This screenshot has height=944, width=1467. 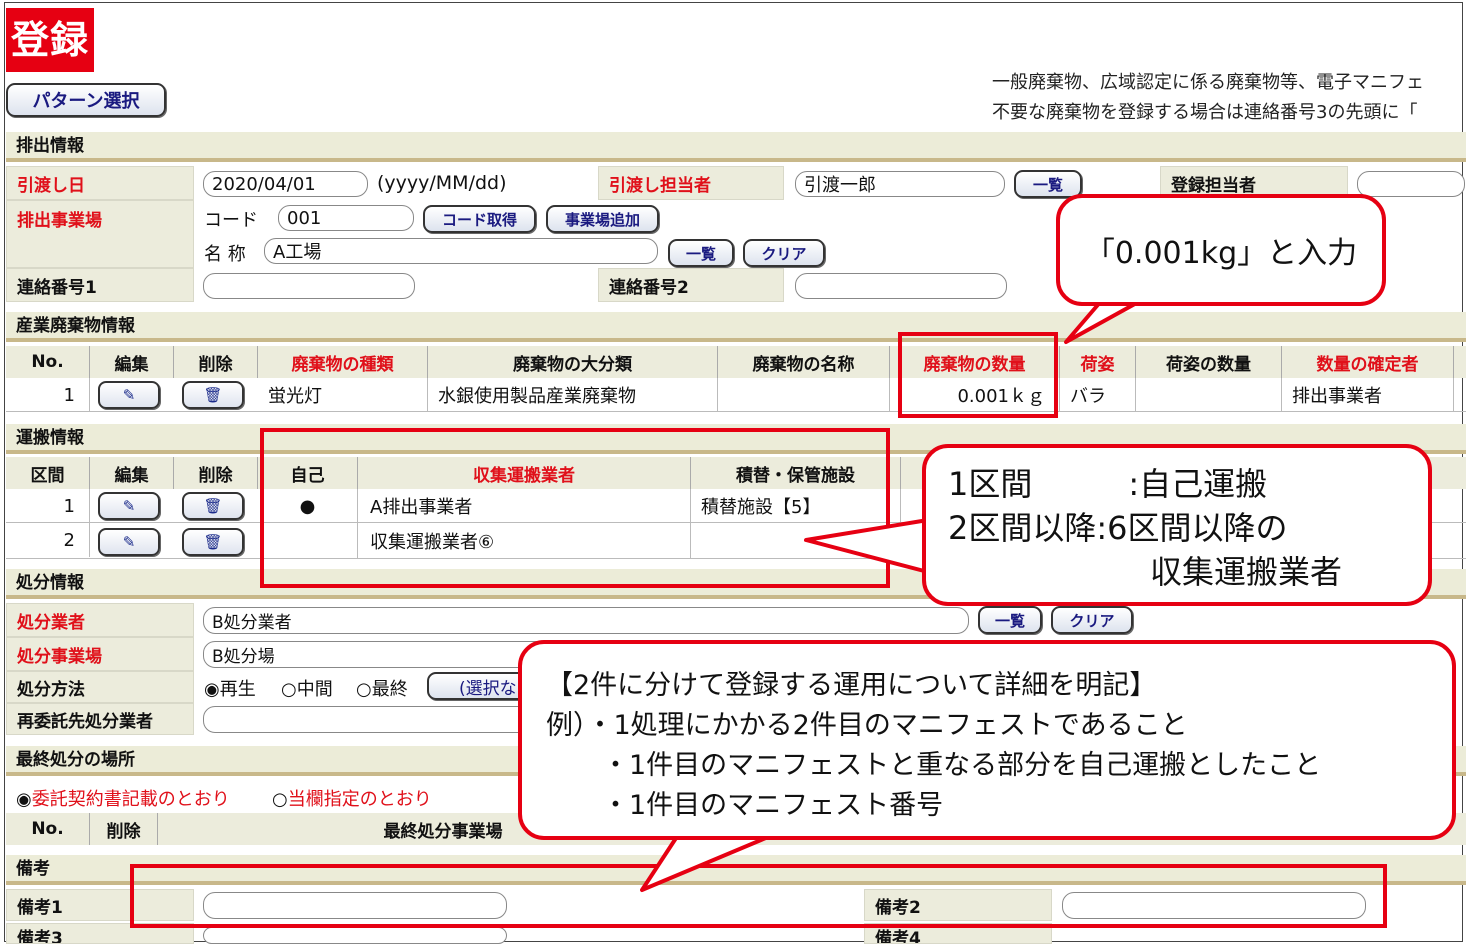 What do you see at coordinates (867, 725) in the screenshot?
I see `remarks-callout-line2: 例）・1処理にかかる2件目のマニフェストであること` at bounding box center [867, 725].